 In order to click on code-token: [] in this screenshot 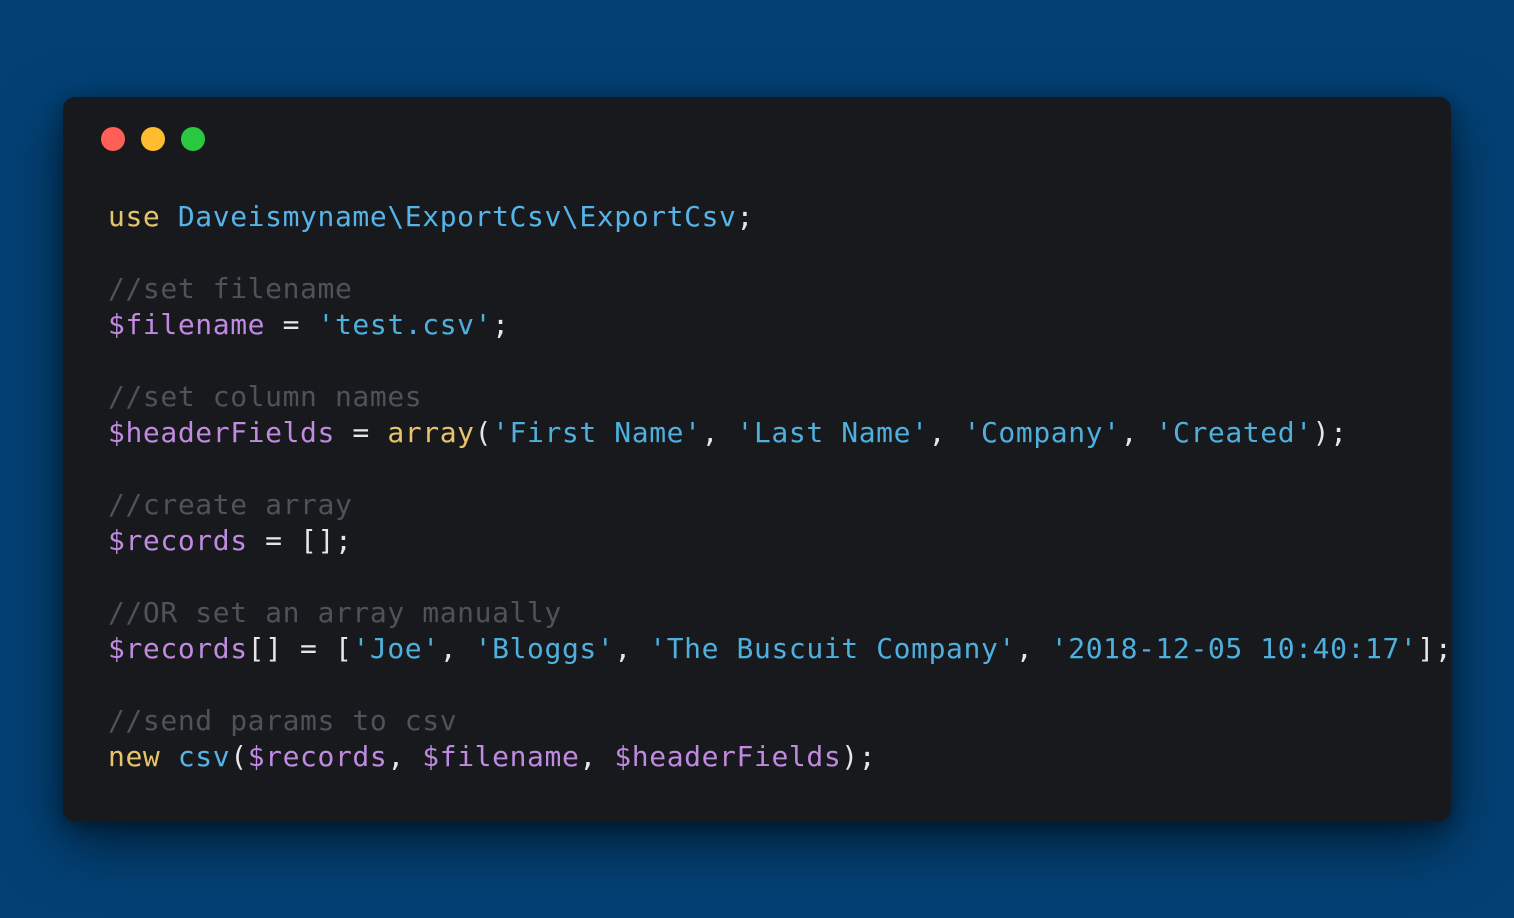, I will do `click(265, 648)`.